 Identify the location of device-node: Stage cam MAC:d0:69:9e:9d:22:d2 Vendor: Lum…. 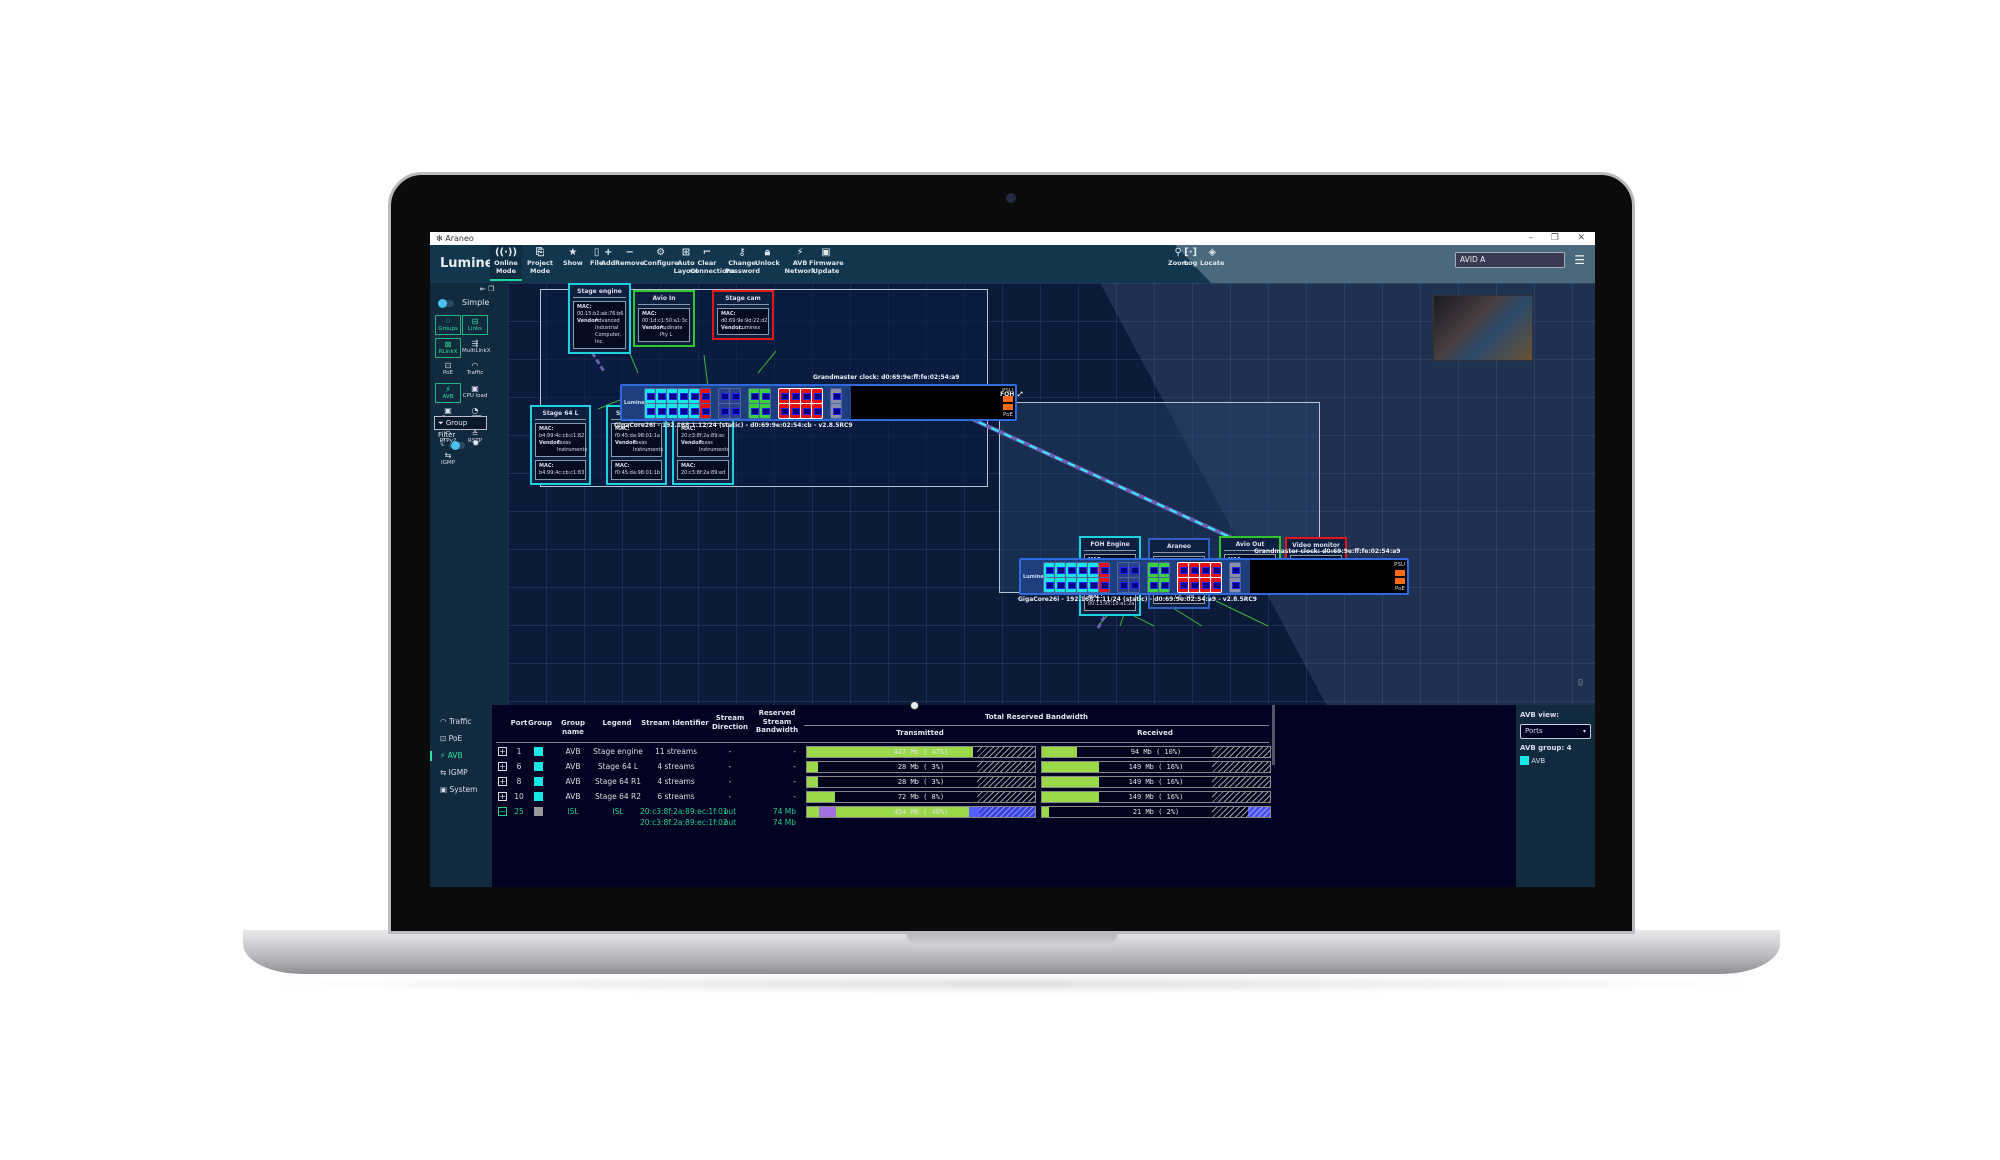
(743, 315).